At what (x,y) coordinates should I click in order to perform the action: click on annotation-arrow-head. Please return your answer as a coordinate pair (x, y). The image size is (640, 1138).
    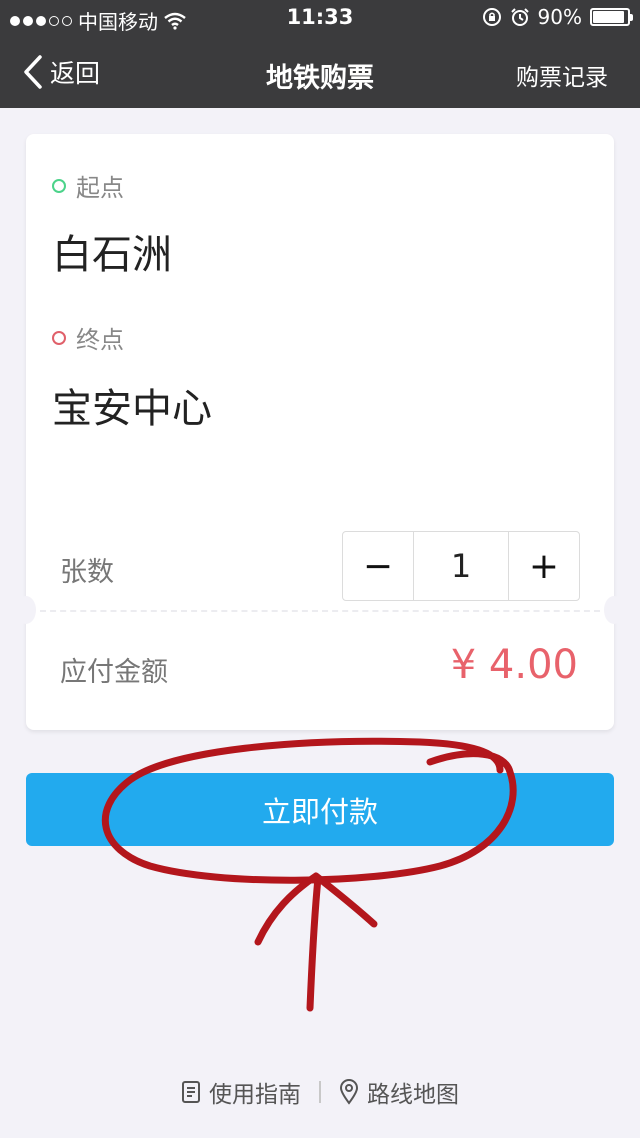
    Looking at the image, I should click on (316, 909).